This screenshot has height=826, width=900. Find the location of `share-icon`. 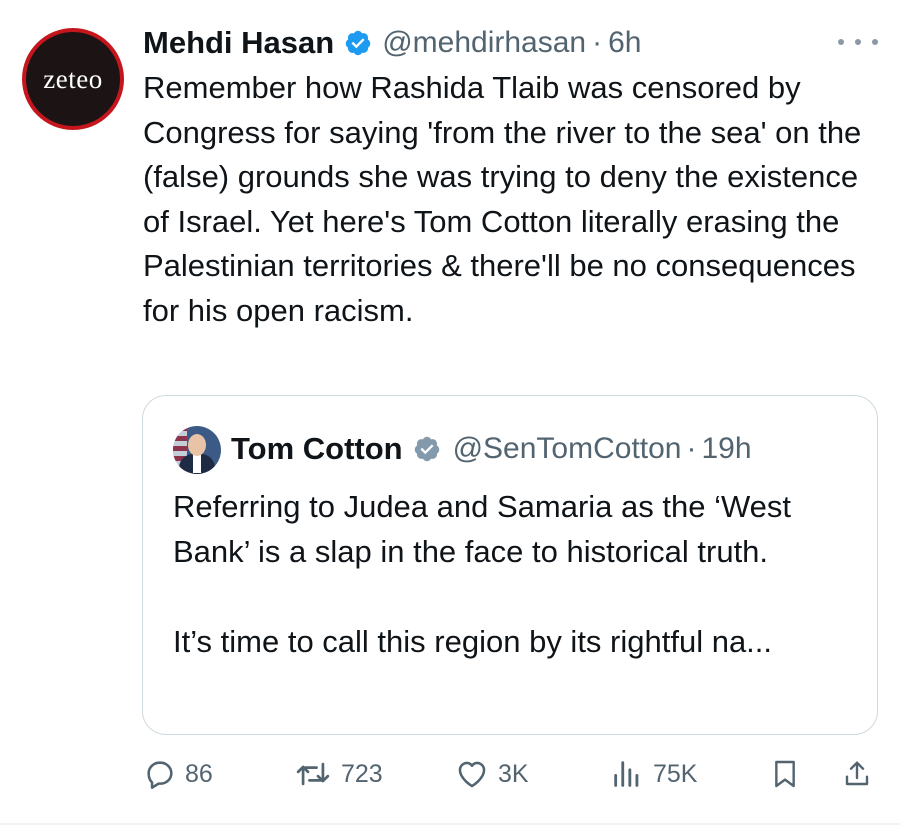

share-icon is located at coordinates (857, 773).